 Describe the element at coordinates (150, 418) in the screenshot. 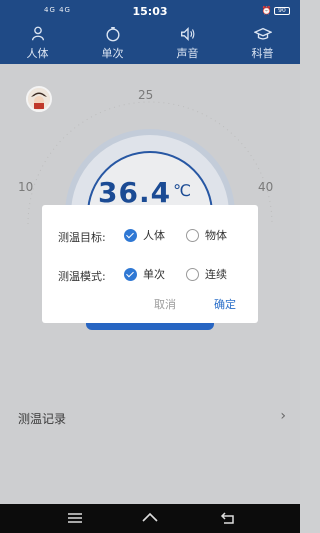

I see `records-row: 测温记录 ›` at that location.